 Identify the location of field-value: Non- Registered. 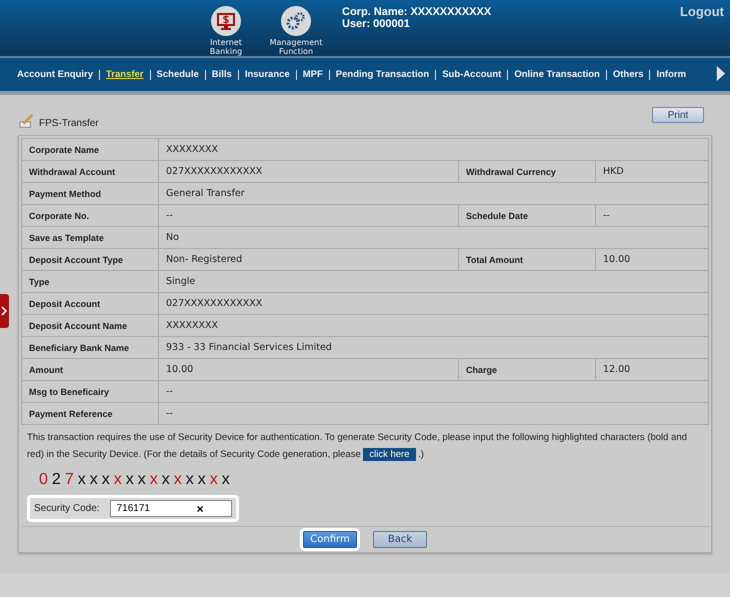
(308, 259).